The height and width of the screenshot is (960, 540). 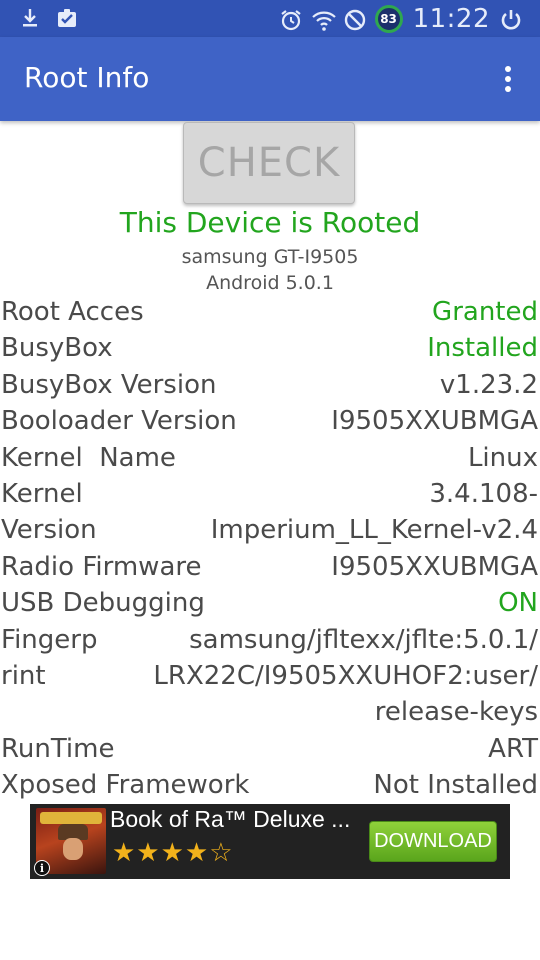 I want to click on device-info: samsung GT-I9505 Android 5.0.1, so click(x=270, y=270).